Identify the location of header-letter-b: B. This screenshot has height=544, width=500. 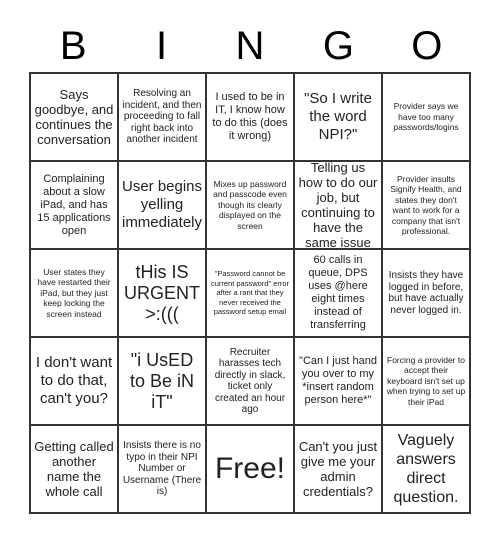
(73, 46).